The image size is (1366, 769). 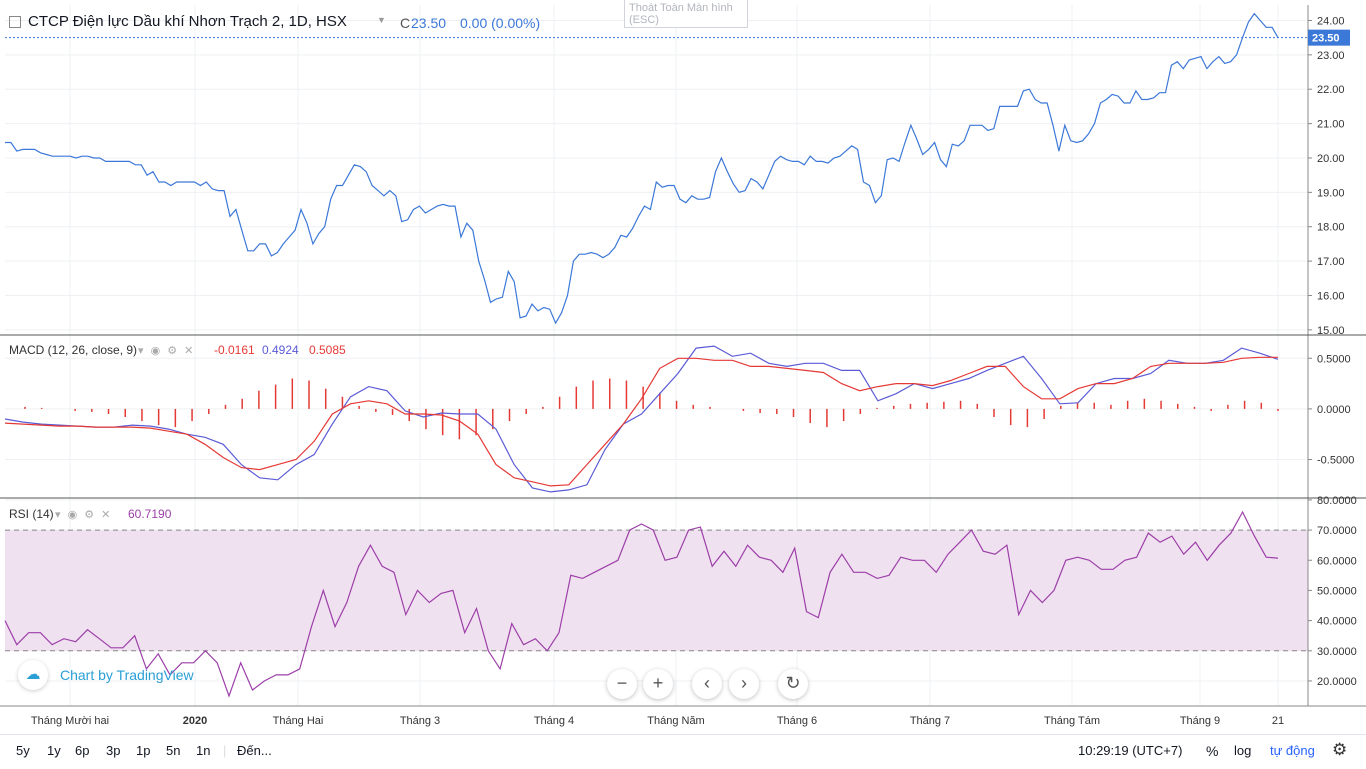 I want to click on y-tick-label: 20.0000, so click(x=1337, y=682).